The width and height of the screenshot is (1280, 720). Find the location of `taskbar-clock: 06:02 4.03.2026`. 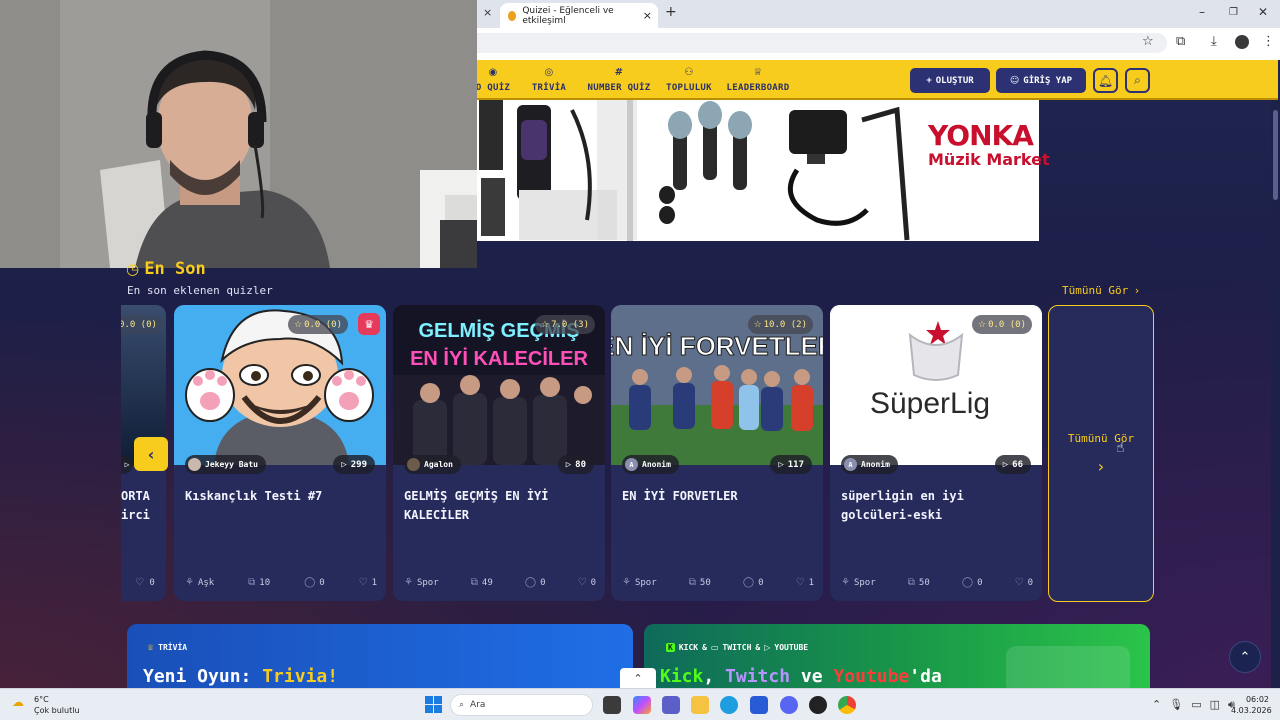

taskbar-clock: 06:02 4.03.2026 is located at coordinates (1251, 705).